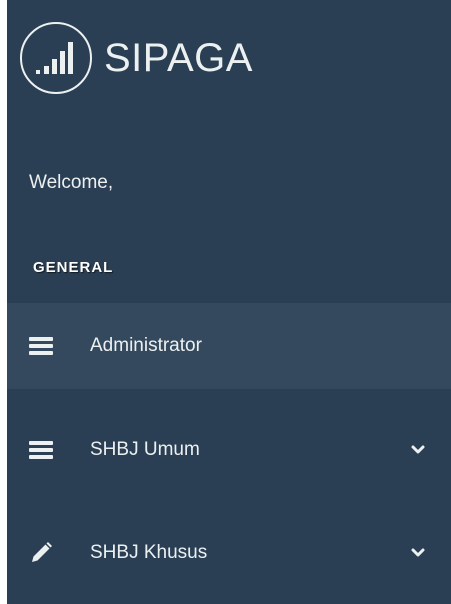 Image resolution: width=451 pixels, height=604 pixels. I want to click on signal-bars-icon, so click(56, 58).